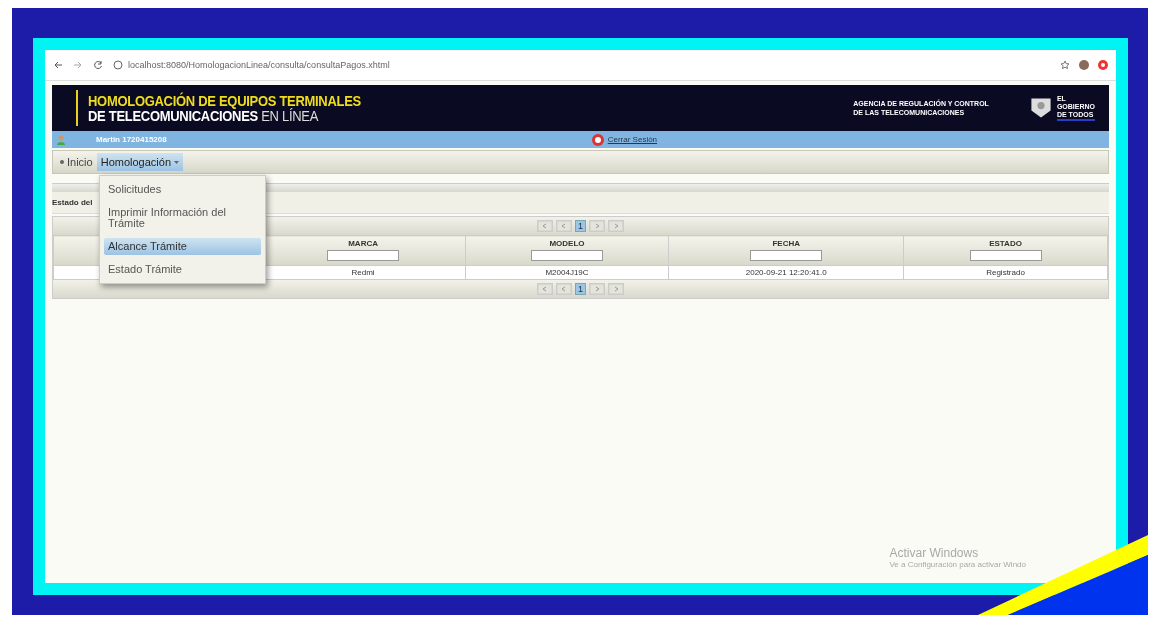 Image resolution: width=1150 pixels, height=621 pixels. What do you see at coordinates (61, 139) in the screenshot?
I see `user-icon` at bounding box center [61, 139].